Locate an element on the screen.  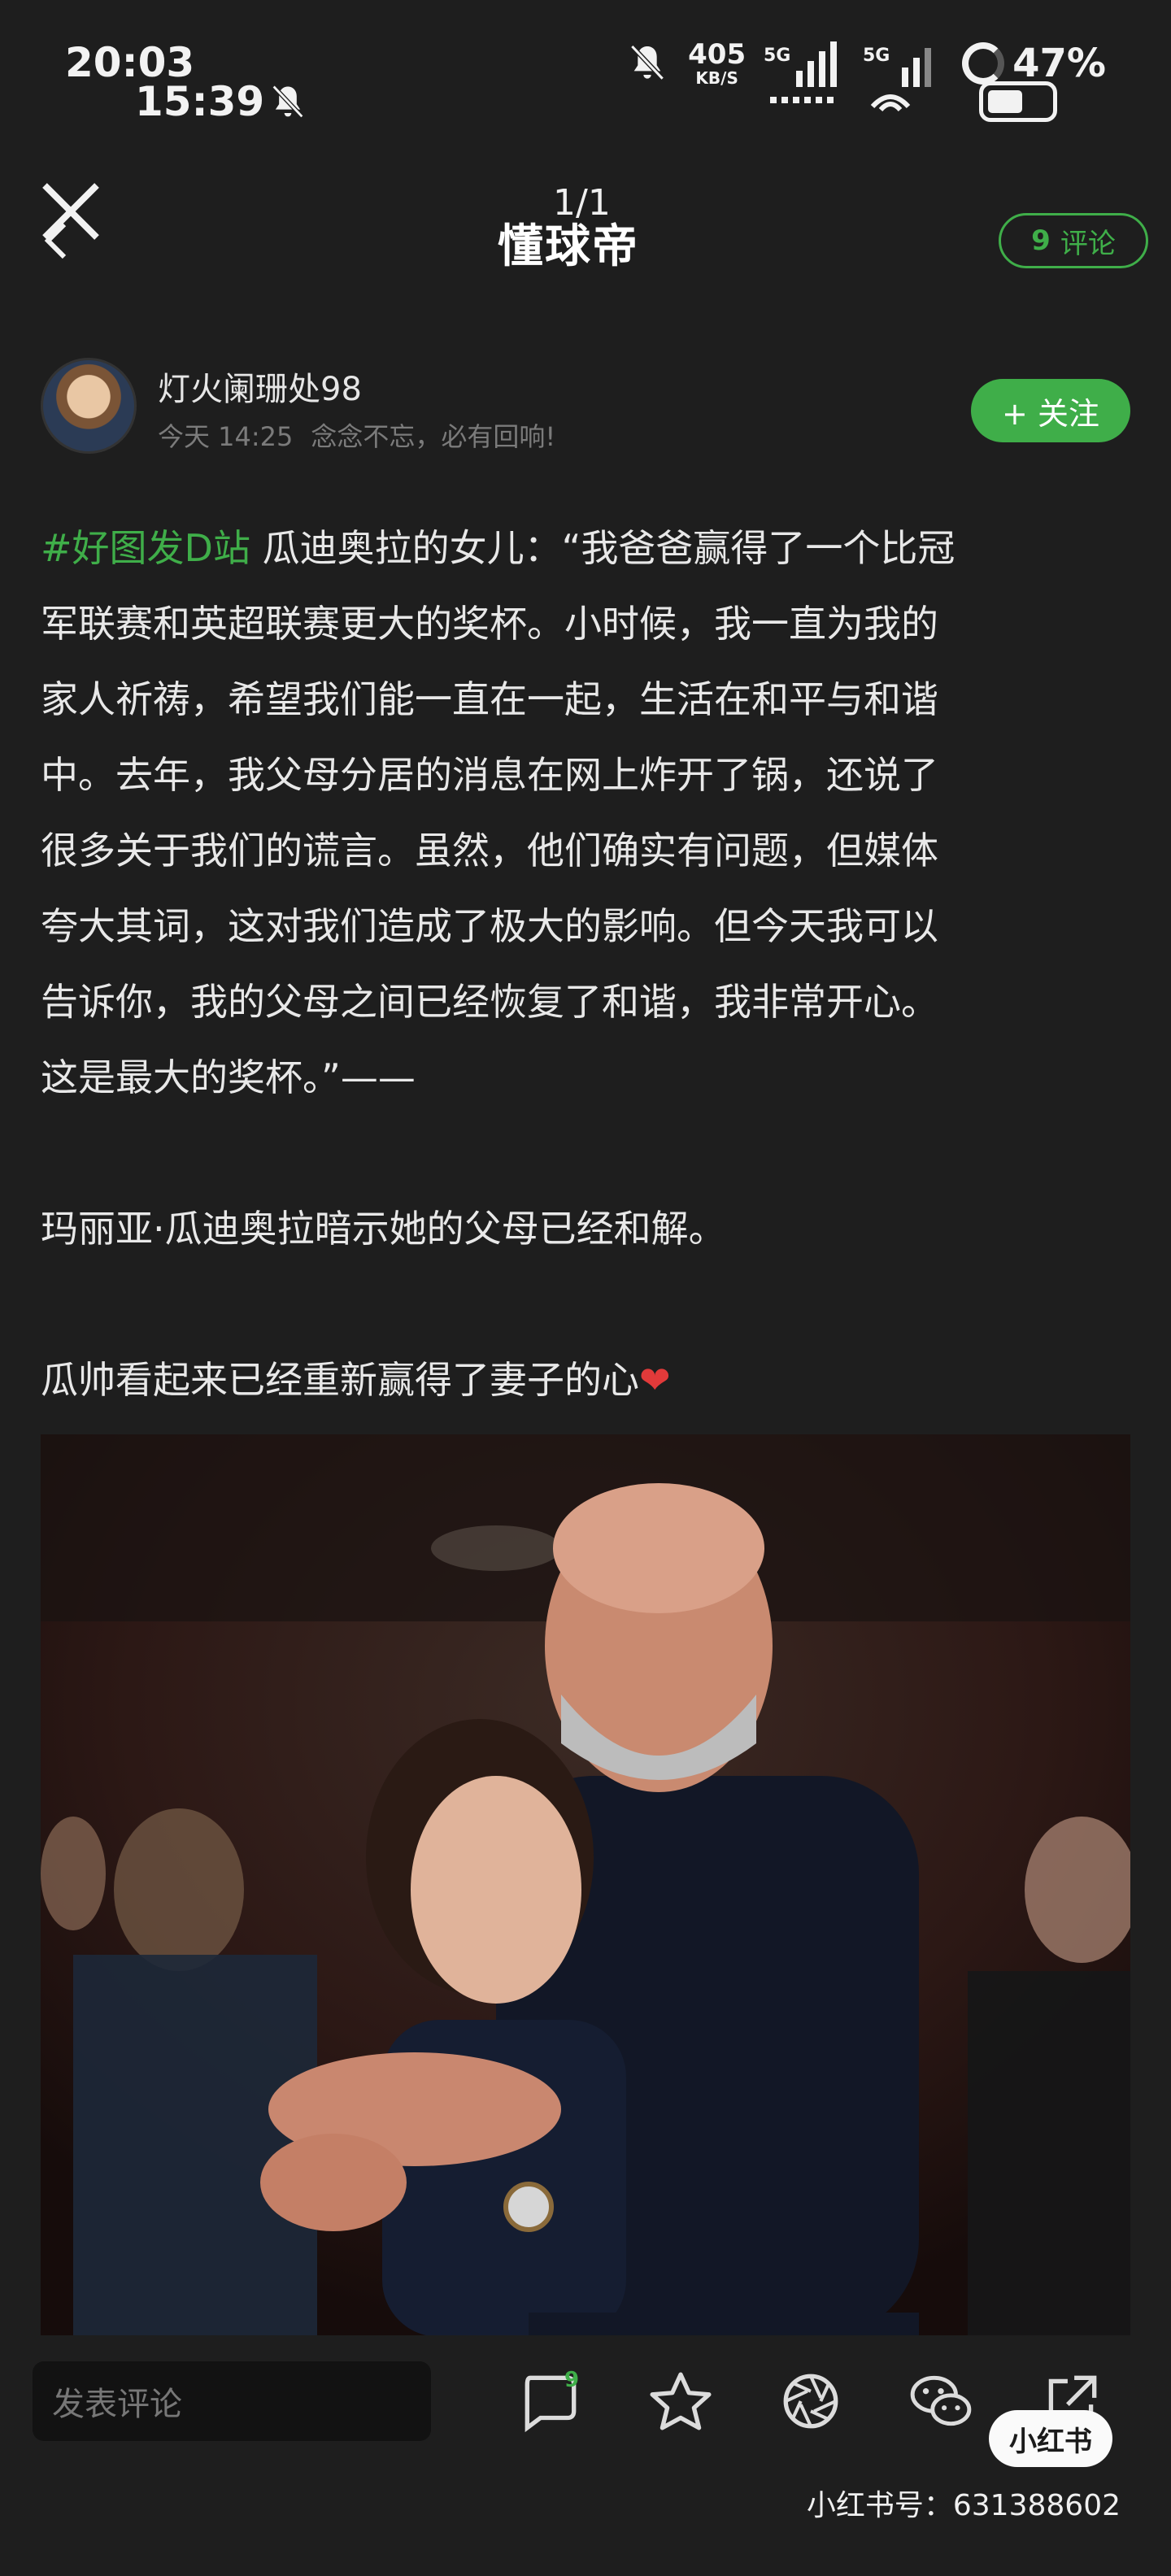
battery-indicator: 47% is located at coordinates (1034, 64).